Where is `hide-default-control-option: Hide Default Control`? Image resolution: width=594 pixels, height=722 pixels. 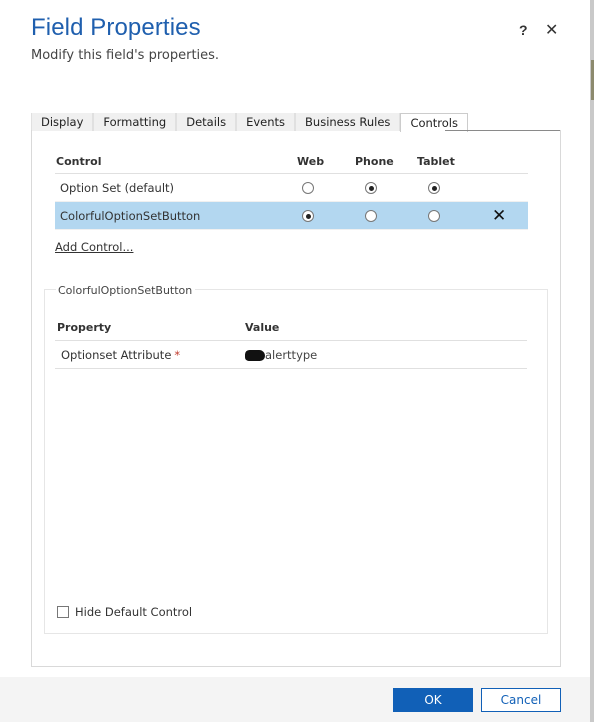
hide-default-control-option: Hide Default Control is located at coordinates (124, 612).